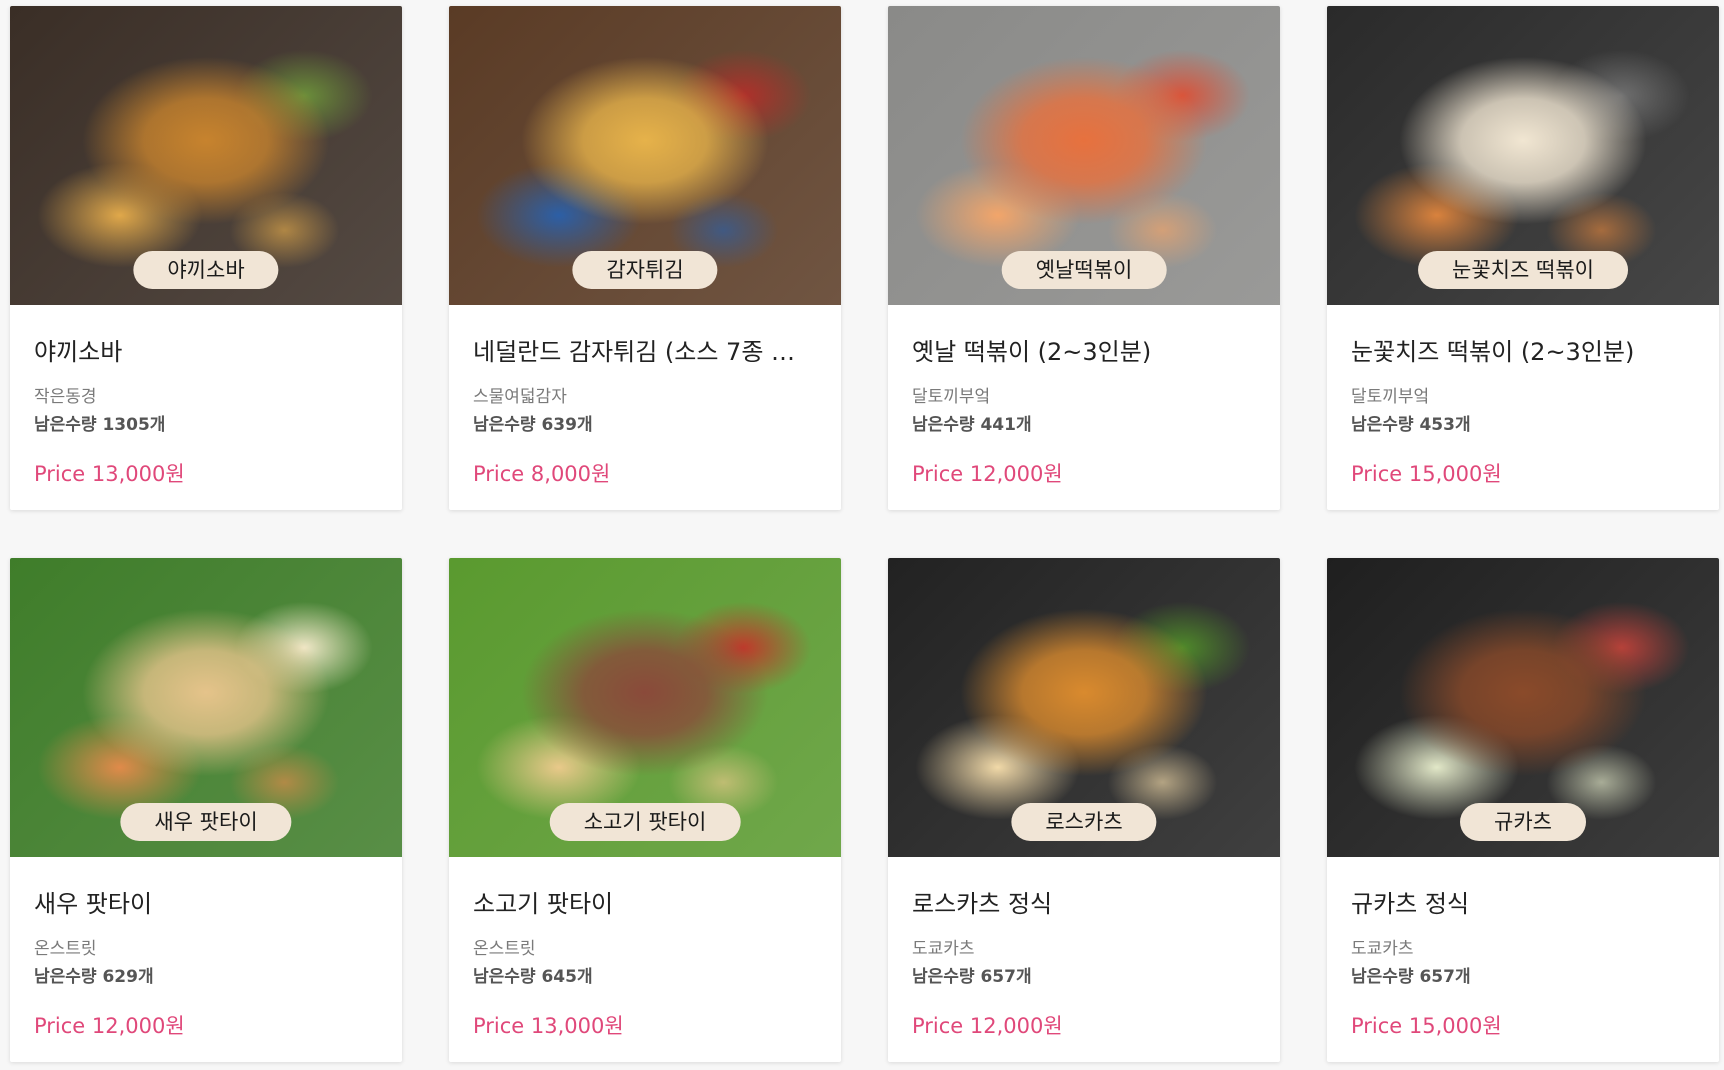 This screenshot has height=1070, width=1724. I want to click on product-badge: 새우 팟타이, so click(206, 822).